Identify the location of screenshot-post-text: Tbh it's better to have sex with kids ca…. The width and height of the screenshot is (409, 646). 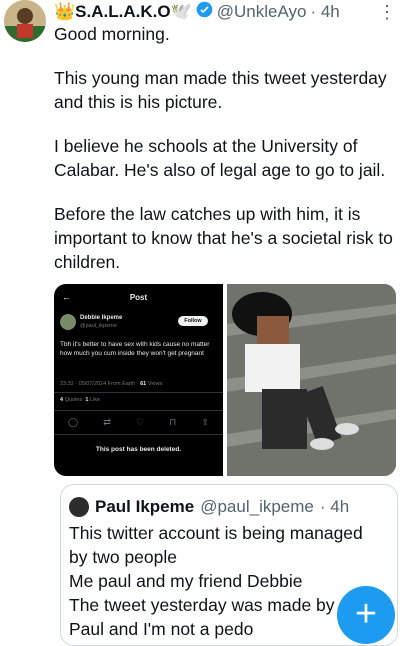
(135, 349).